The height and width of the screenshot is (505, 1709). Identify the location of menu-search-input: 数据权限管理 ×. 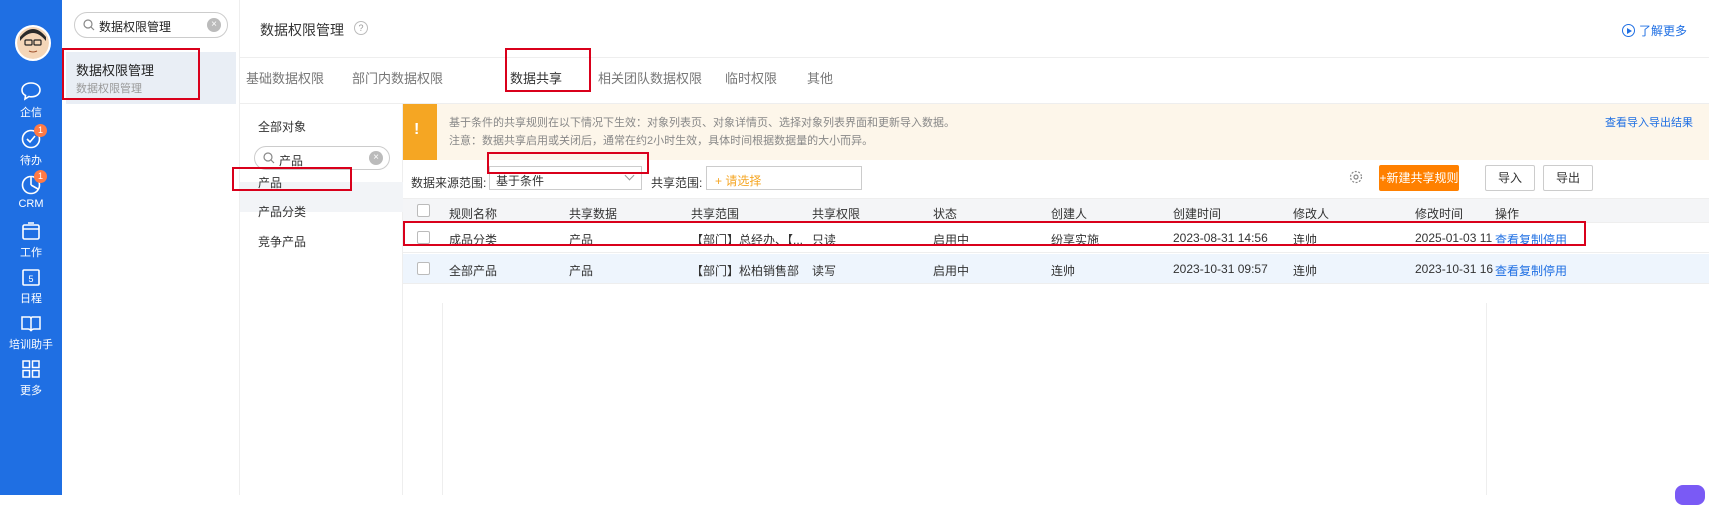
(151, 25).